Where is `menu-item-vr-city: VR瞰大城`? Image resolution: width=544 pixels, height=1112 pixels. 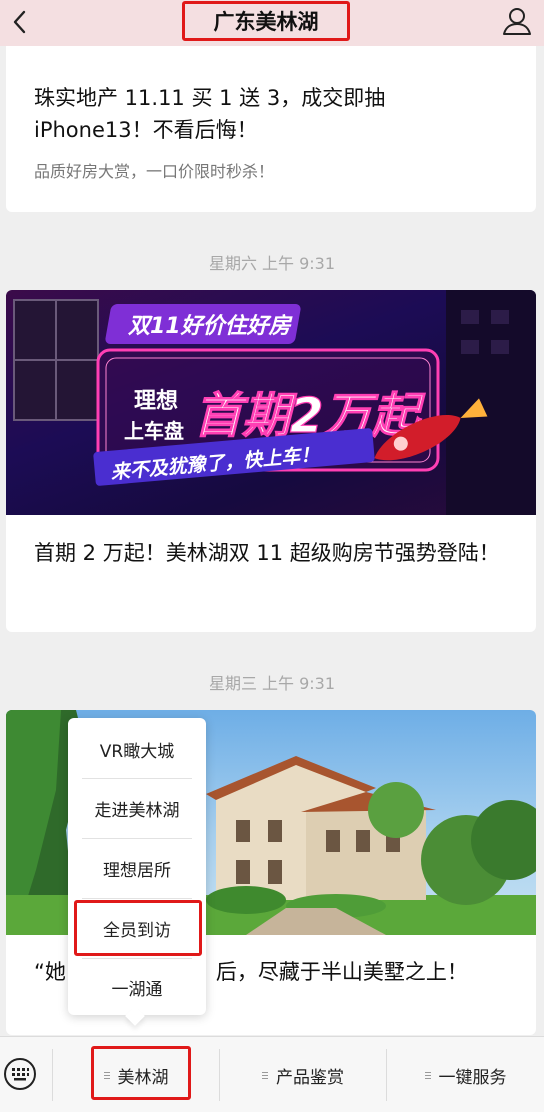 menu-item-vr-city: VR瞰大城 is located at coordinates (137, 749).